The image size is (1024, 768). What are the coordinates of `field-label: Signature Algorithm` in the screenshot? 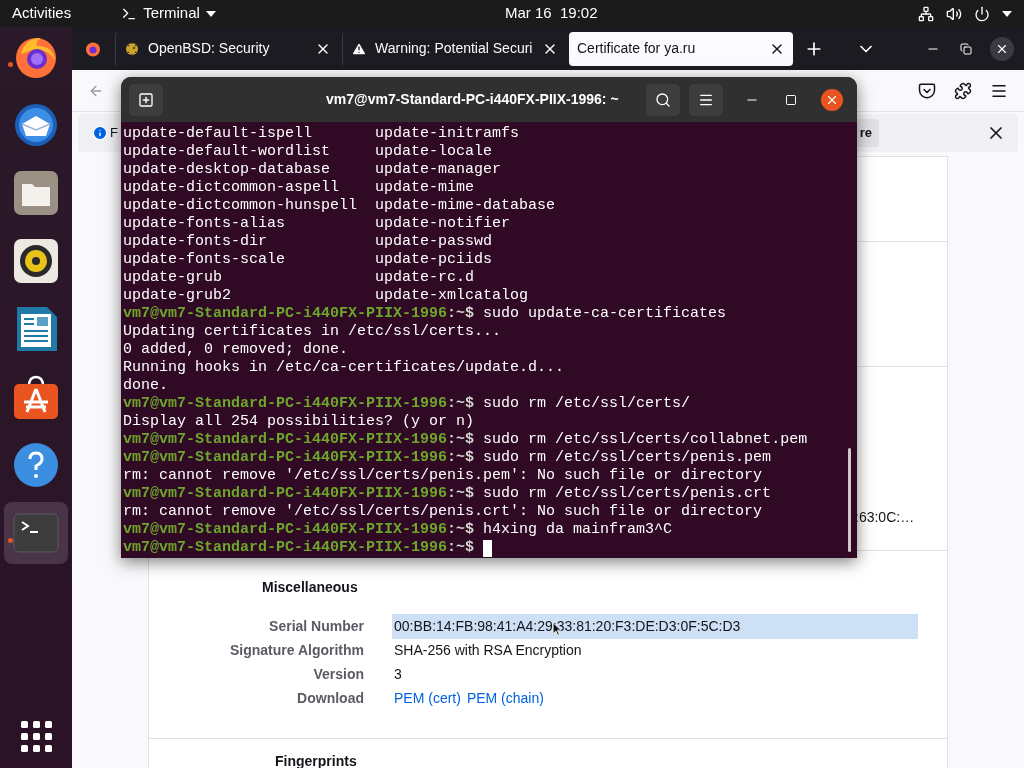 It's located at (296, 650).